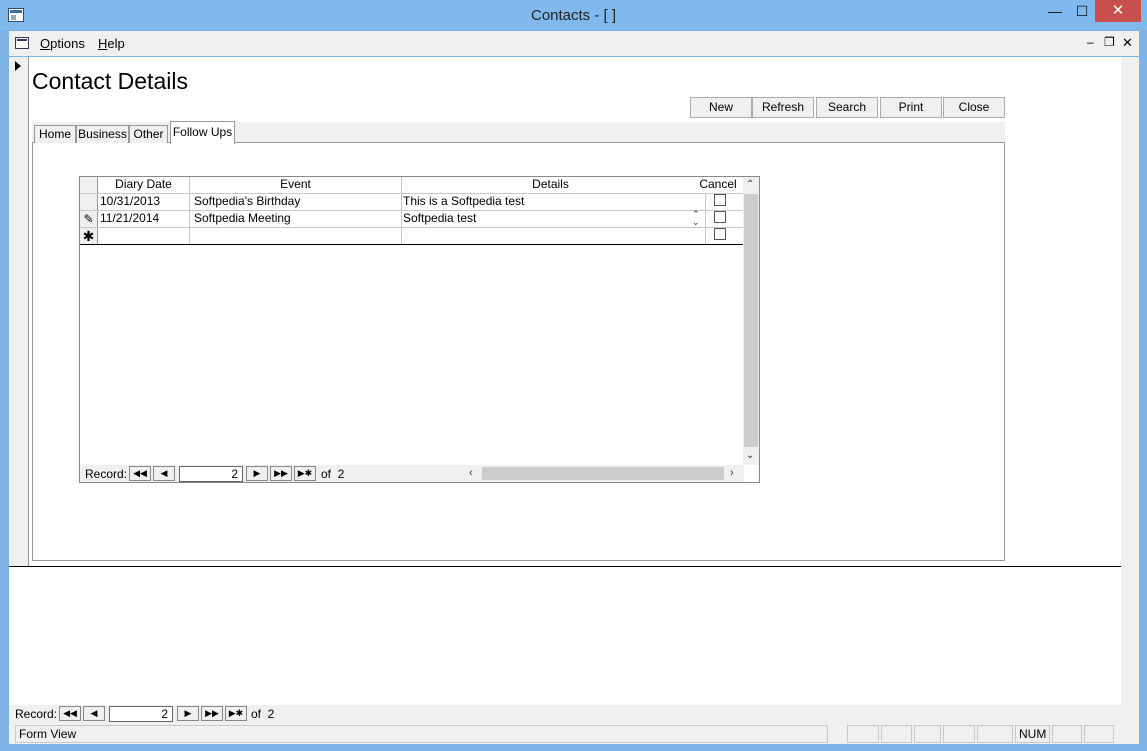 This screenshot has height=751, width=1147. I want to click on maximize-icon: ☐, so click(1082, 11).